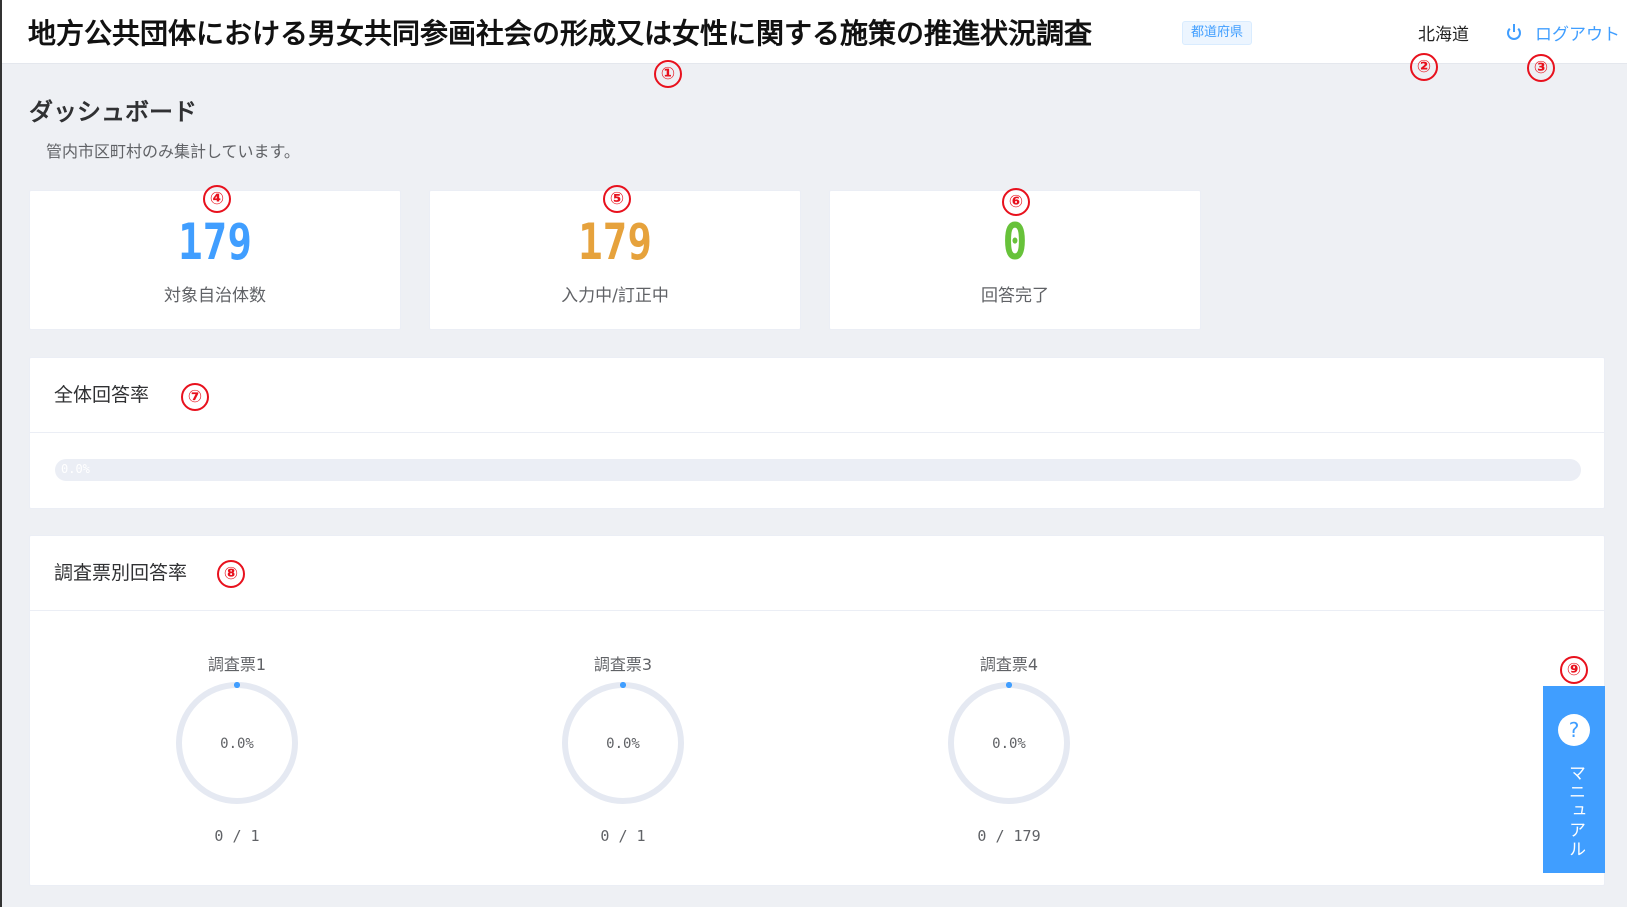  What do you see at coordinates (617, 199) in the screenshot?
I see `annotation-marker-5: ⑤` at bounding box center [617, 199].